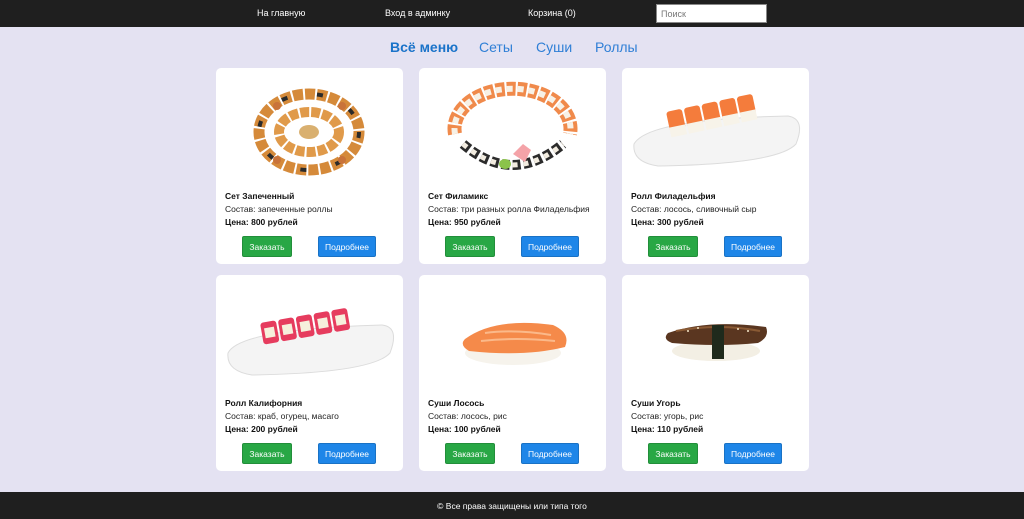  Describe the element at coordinates (554, 47) in the screenshot. I see `tab-sushi: Суши` at that location.